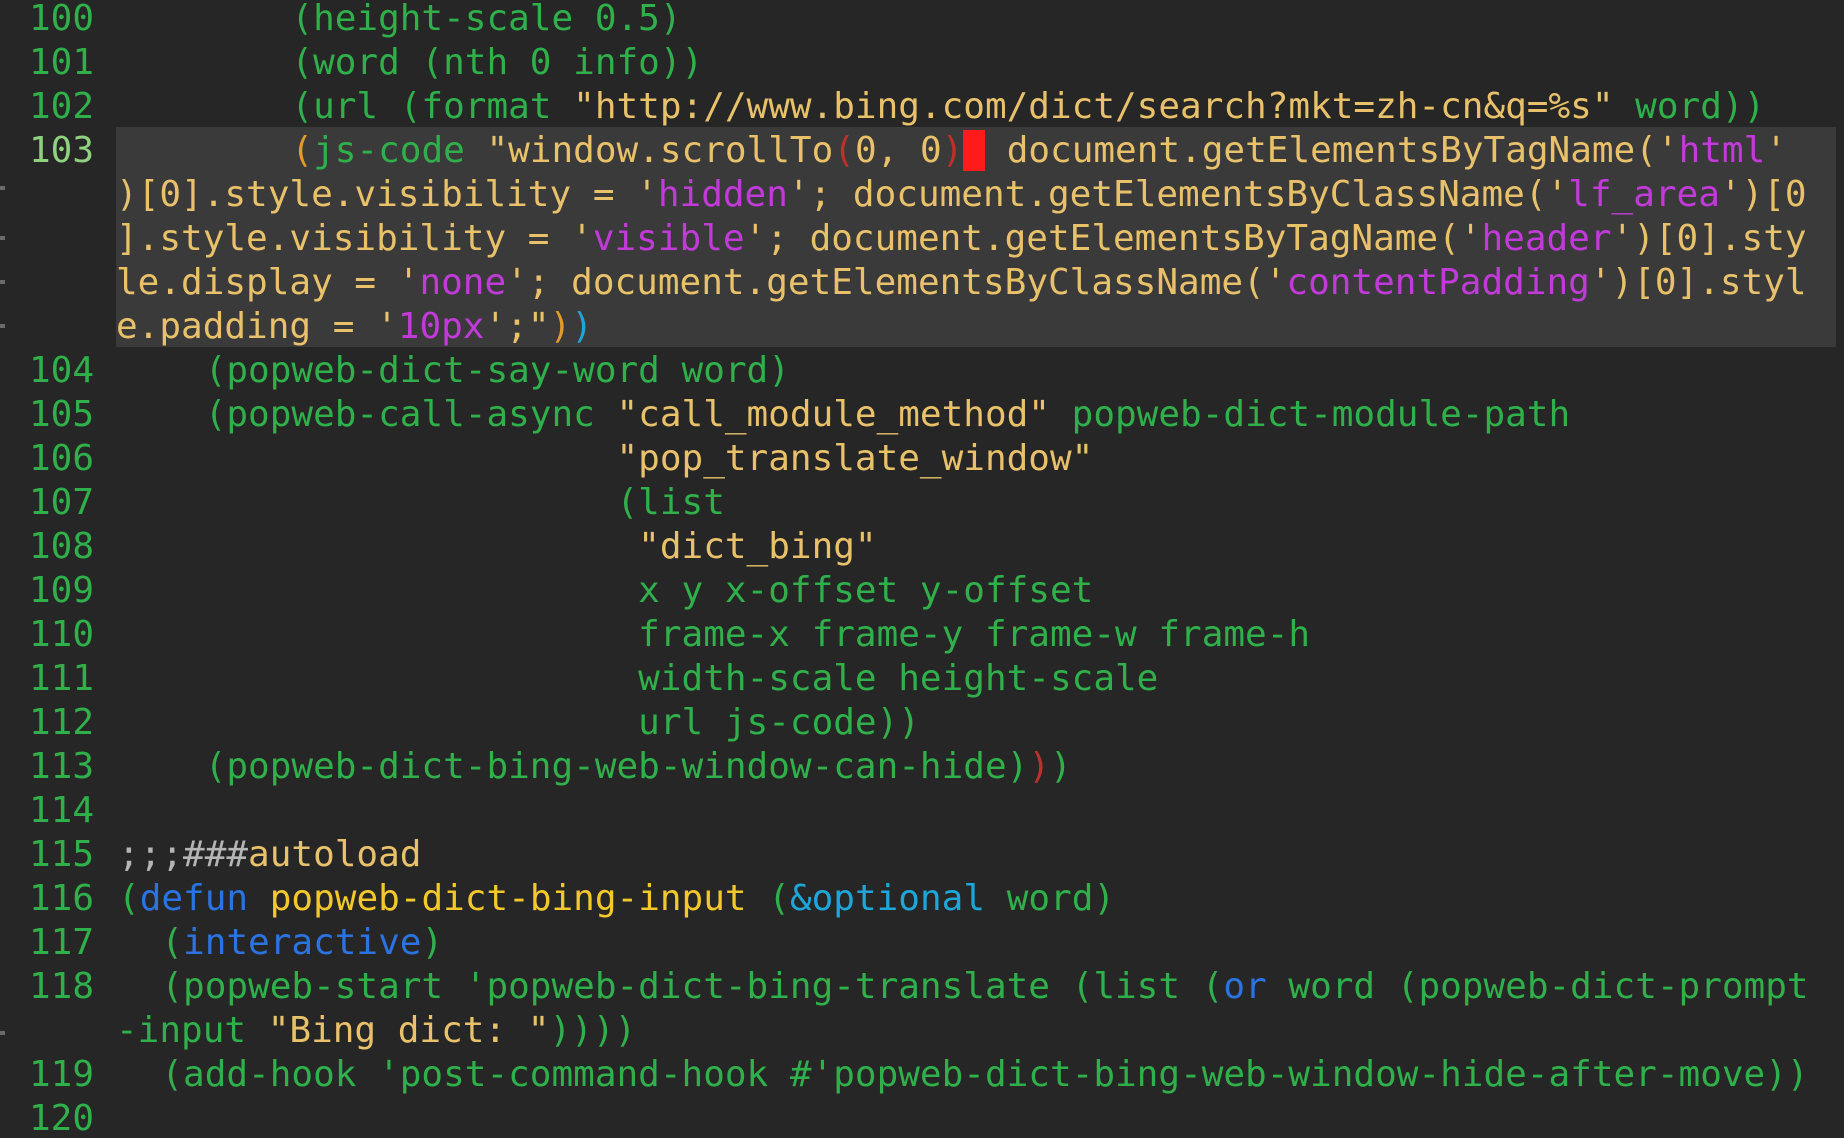 The height and width of the screenshot is (1138, 1844). I want to click on code-token: hidden, so click(722, 194).